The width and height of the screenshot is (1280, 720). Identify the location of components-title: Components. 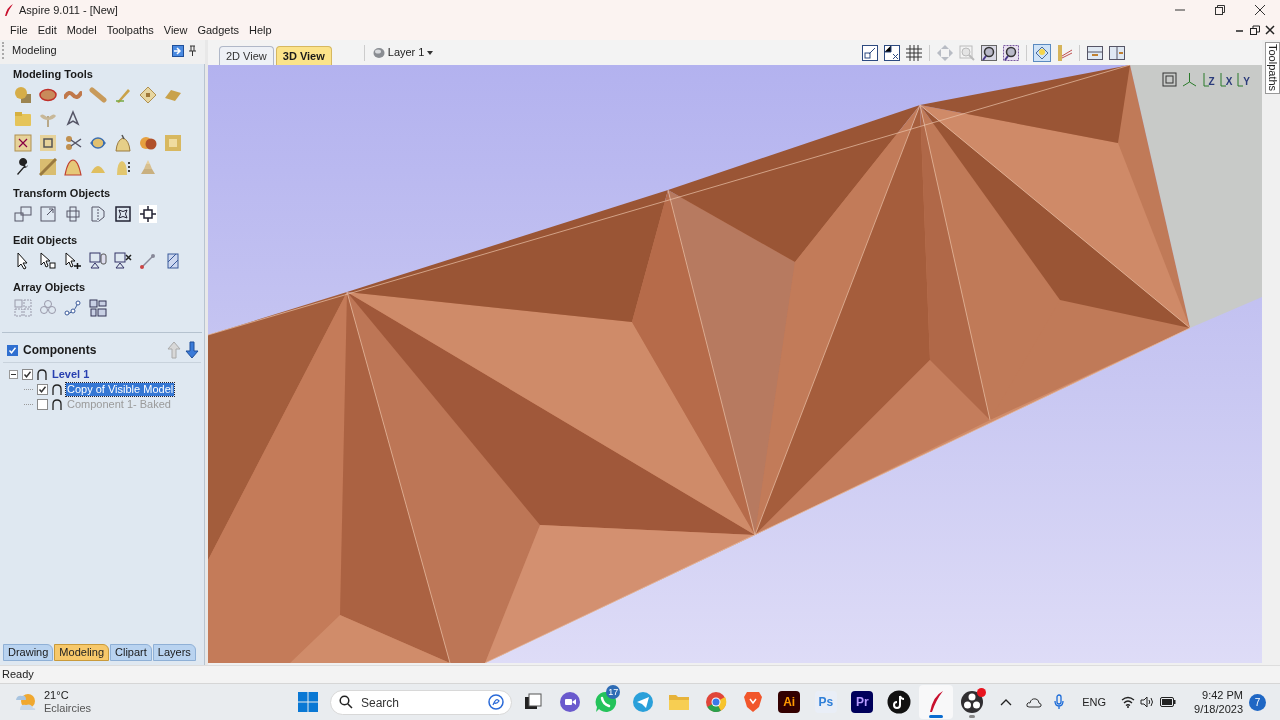
(60, 350).